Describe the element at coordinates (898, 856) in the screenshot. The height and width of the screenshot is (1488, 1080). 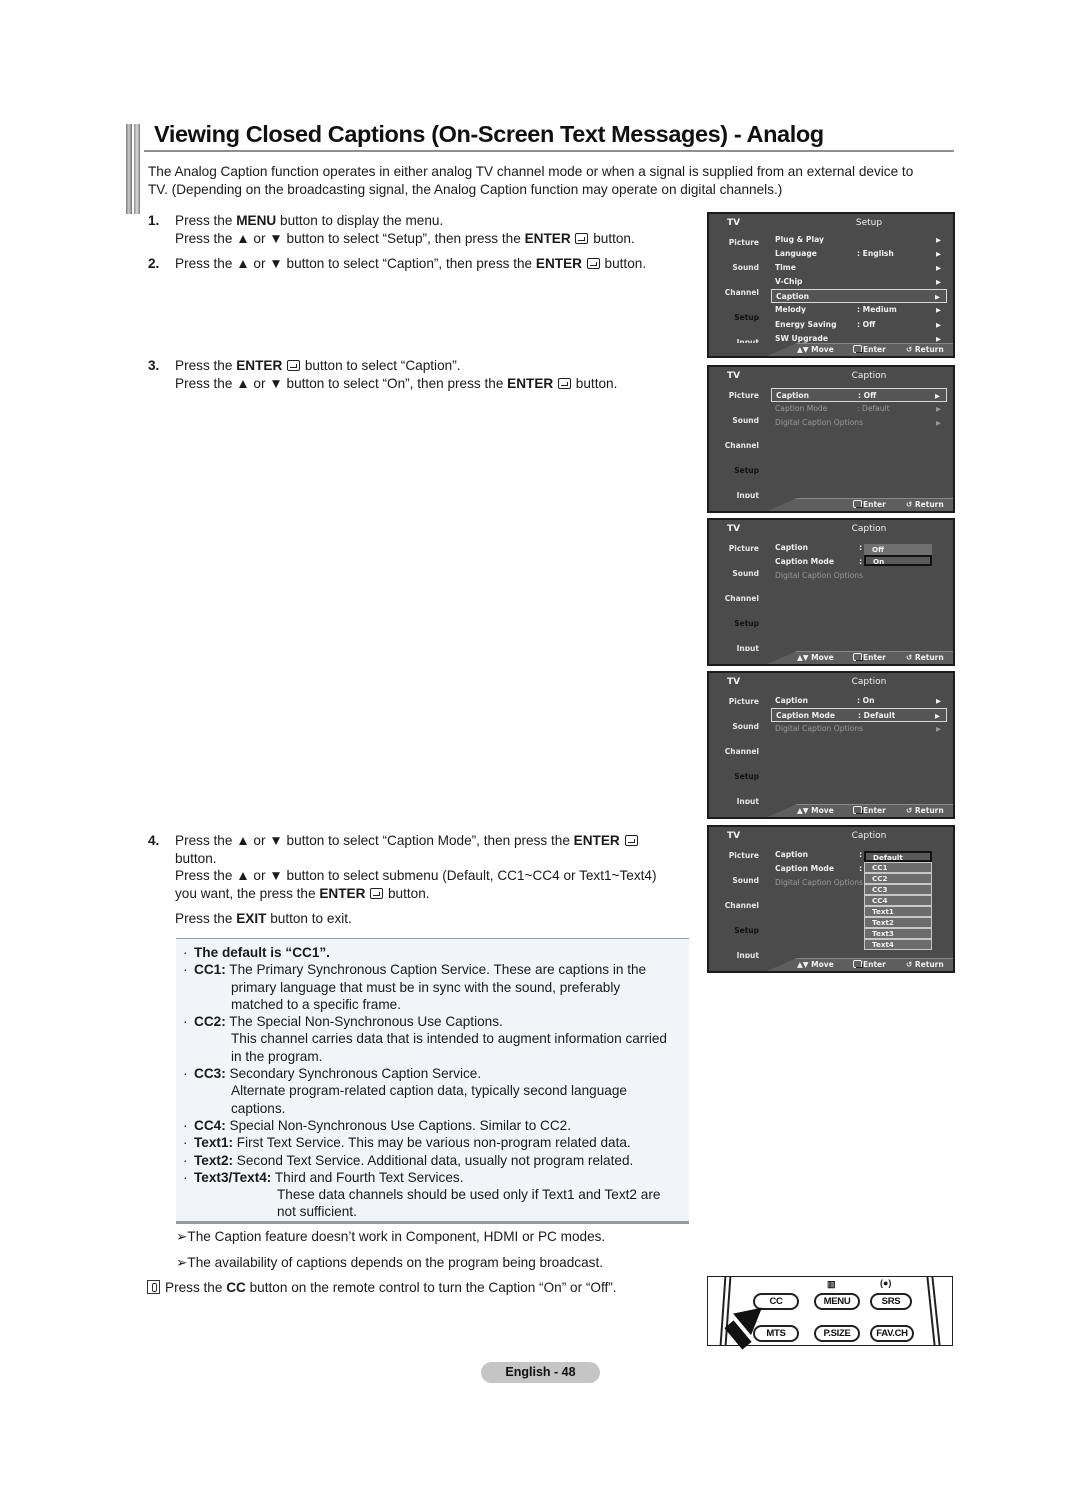
I see `osd-dropdown-option: Default` at that location.